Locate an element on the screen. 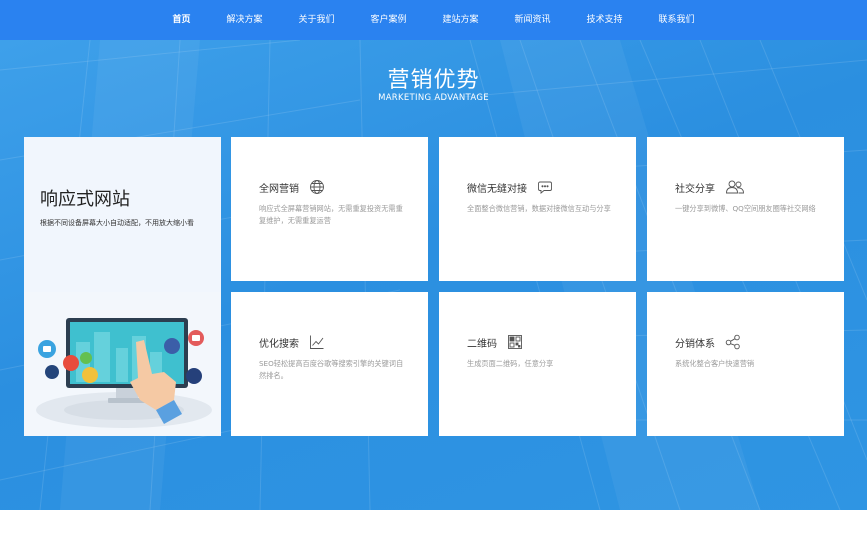 This screenshot has width=867, height=539. card-description: SEO轻松提高百度谷歌等搜索引擎的关键词自然排名。 is located at coordinates (331, 369).